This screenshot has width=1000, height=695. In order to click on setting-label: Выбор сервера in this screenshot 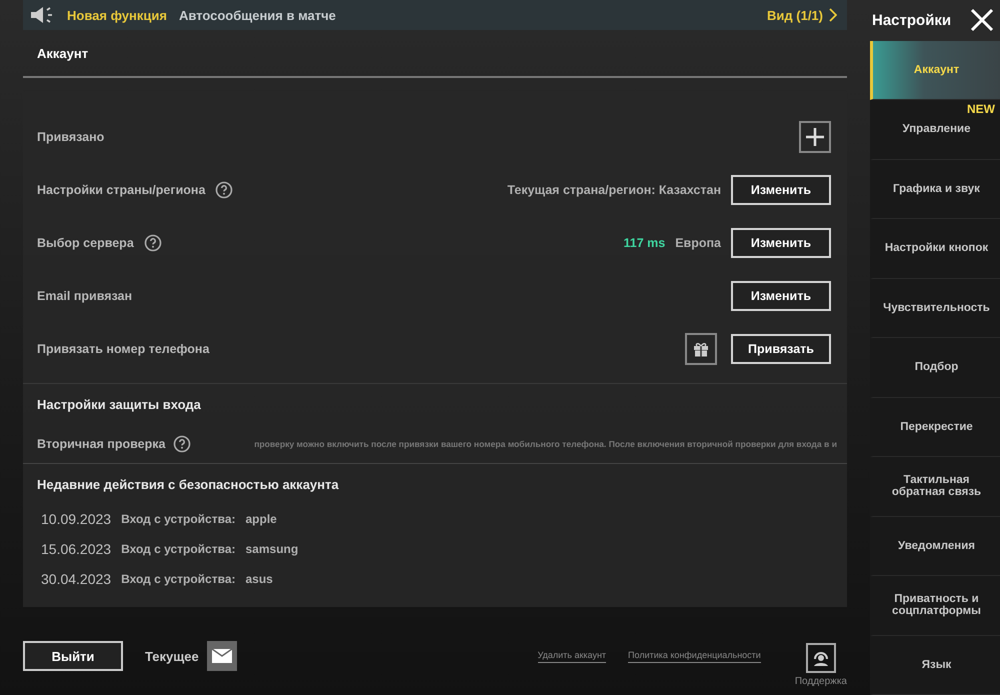, I will do `click(85, 243)`.